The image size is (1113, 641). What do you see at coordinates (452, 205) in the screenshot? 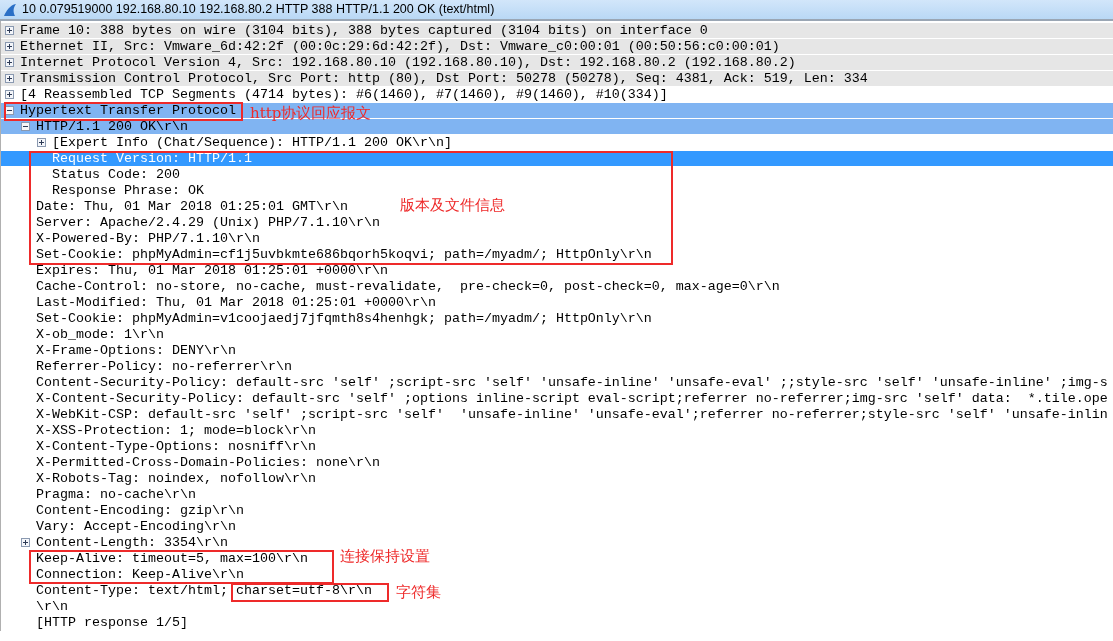
I see `annotation-label: 版本及文件信息` at bounding box center [452, 205].